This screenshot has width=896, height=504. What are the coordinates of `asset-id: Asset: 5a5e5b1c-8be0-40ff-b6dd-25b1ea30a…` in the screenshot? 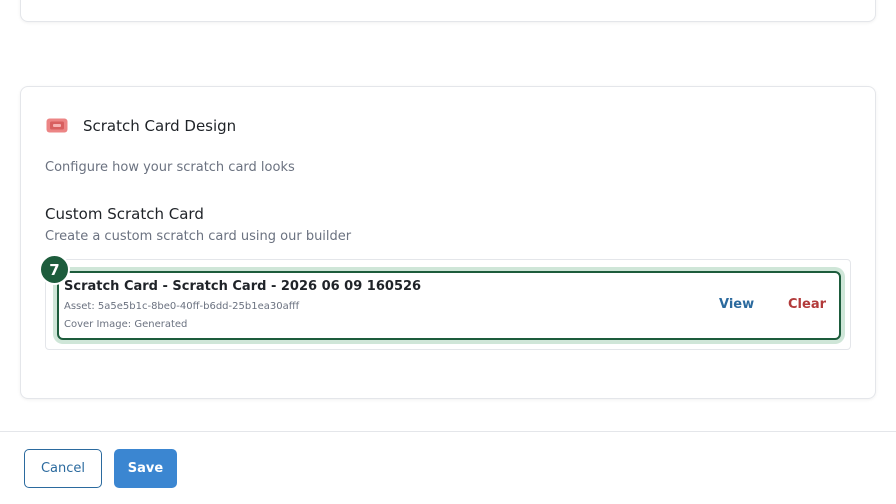 It's located at (182, 306).